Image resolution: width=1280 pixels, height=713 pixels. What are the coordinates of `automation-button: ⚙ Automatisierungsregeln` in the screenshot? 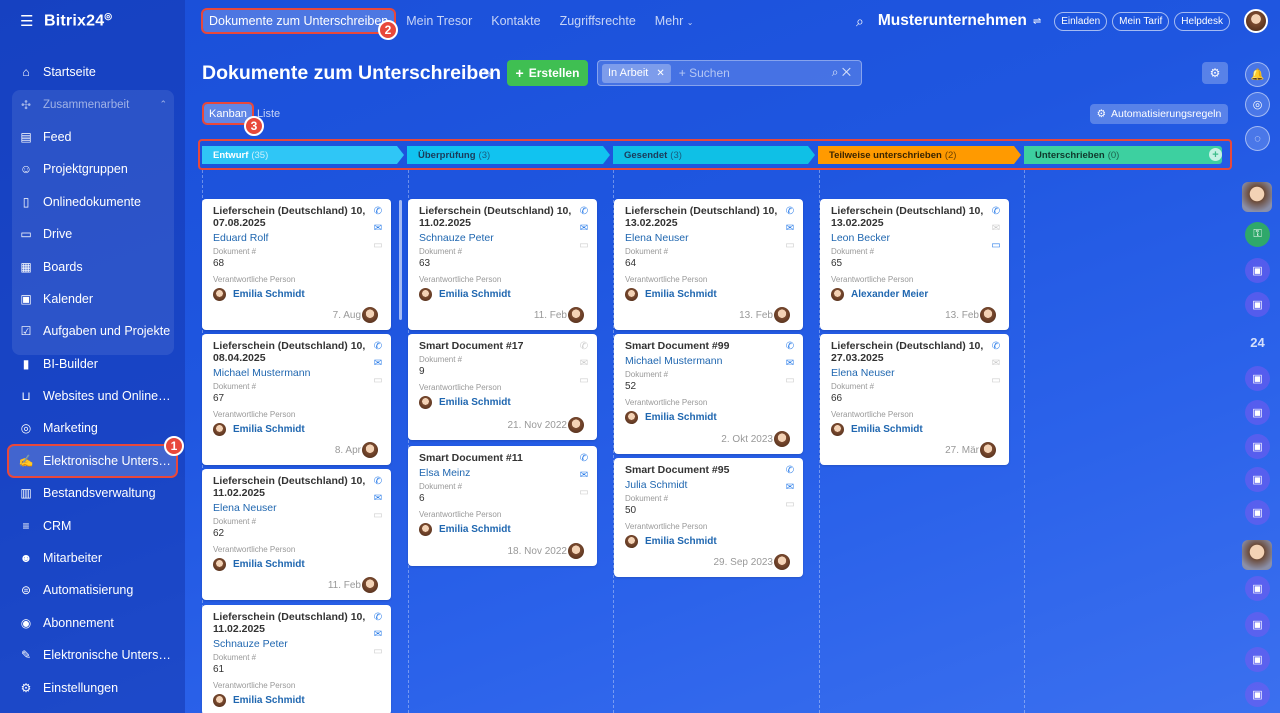 It's located at (1159, 114).